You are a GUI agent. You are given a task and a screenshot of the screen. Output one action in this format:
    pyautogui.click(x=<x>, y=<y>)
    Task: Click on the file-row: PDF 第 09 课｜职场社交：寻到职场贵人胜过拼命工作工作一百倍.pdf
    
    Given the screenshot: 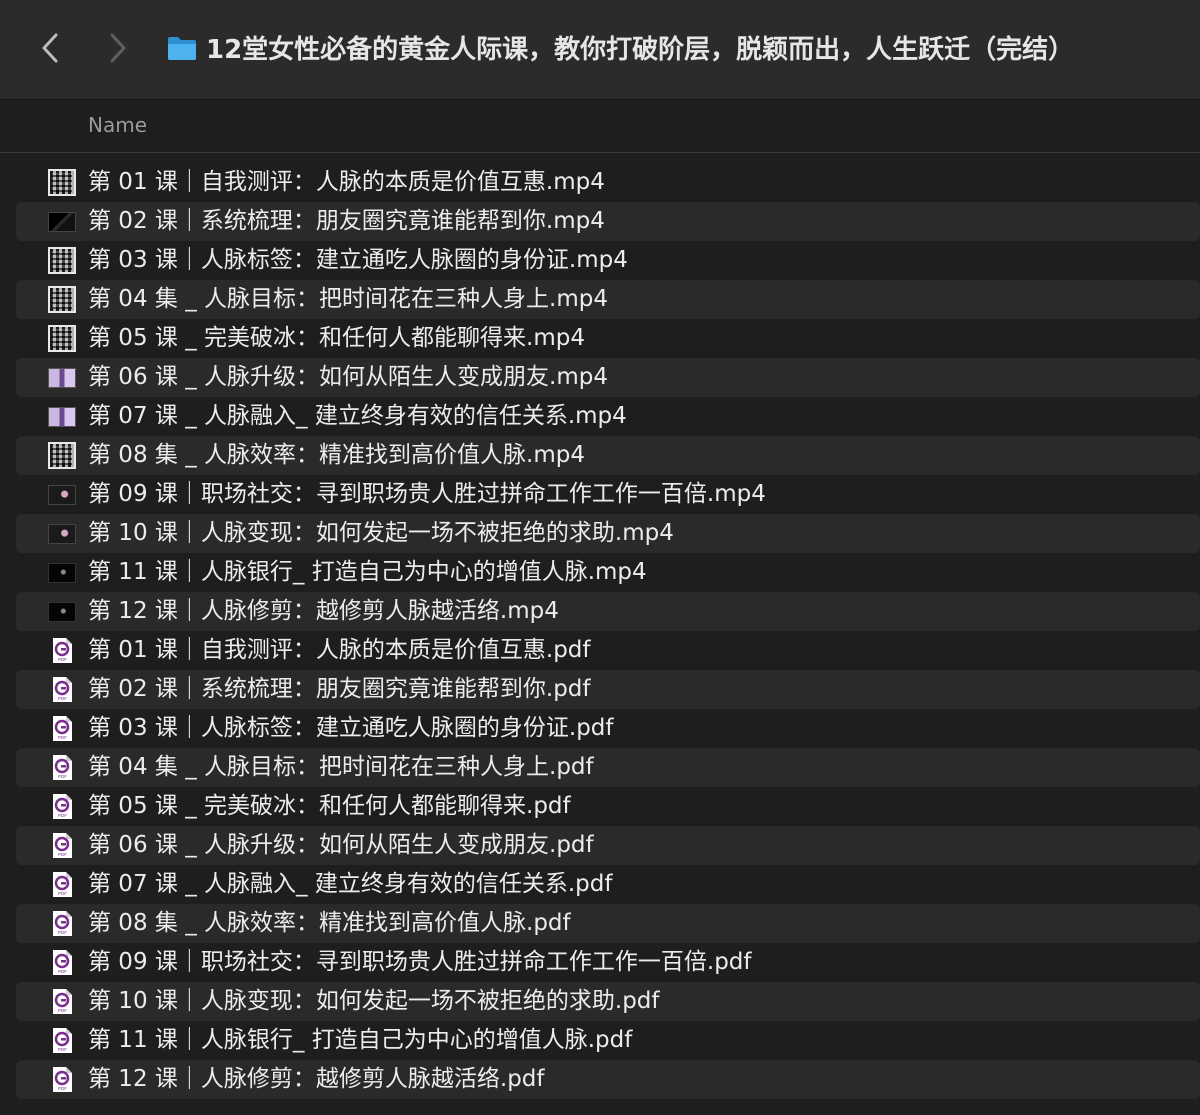 What is the action you would take?
    pyautogui.click(x=608, y=962)
    